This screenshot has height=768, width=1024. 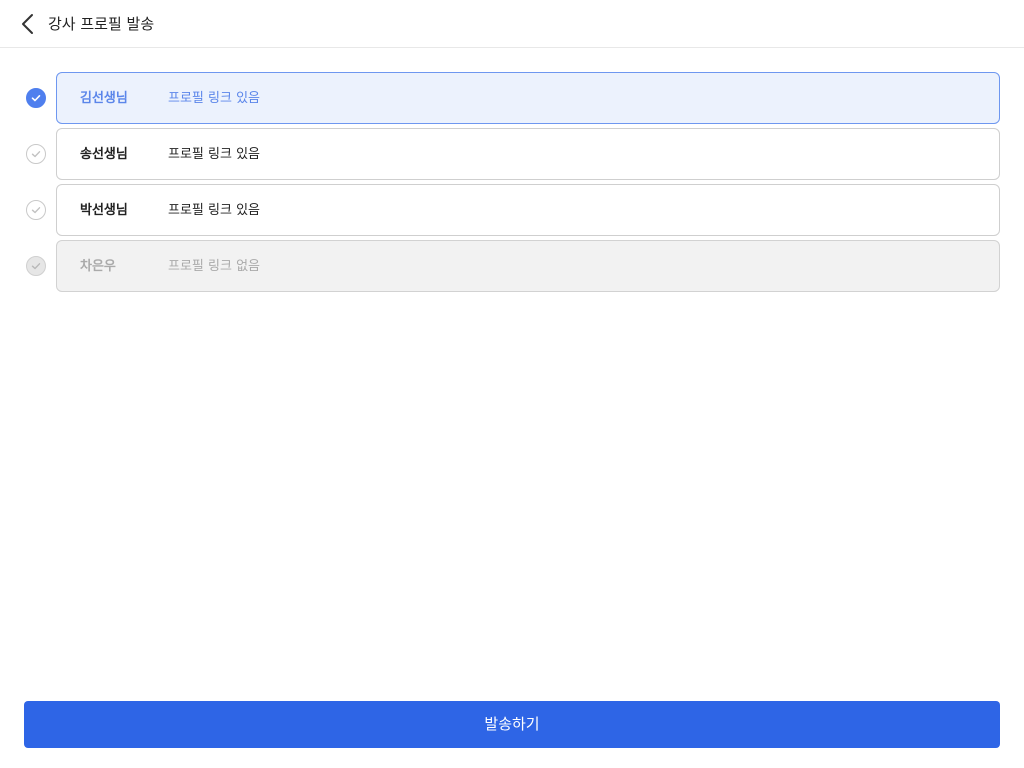 I want to click on instructor-card: 송선생님 프로필 링크 있음, so click(x=528, y=154).